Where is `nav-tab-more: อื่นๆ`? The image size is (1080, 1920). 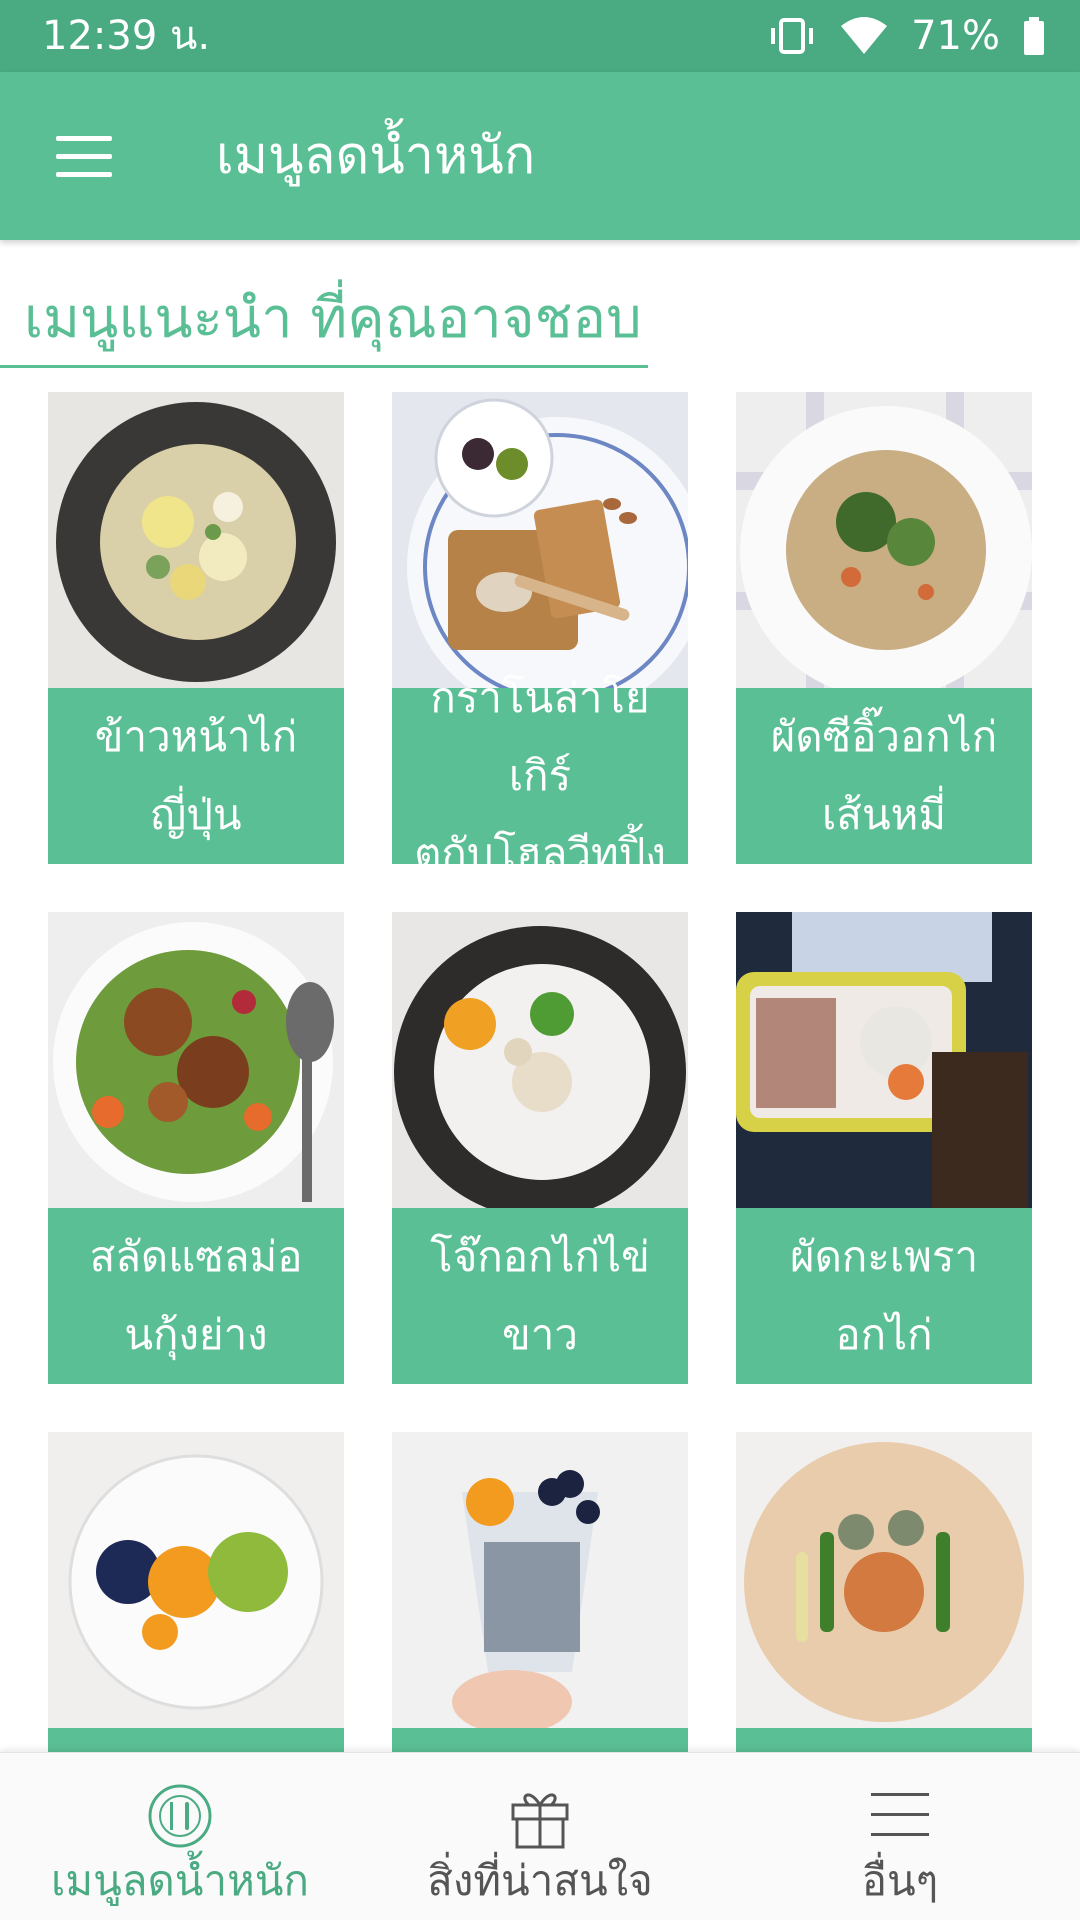 nav-tab-more: อื่นๆ is located at coordinates (900, 1836).